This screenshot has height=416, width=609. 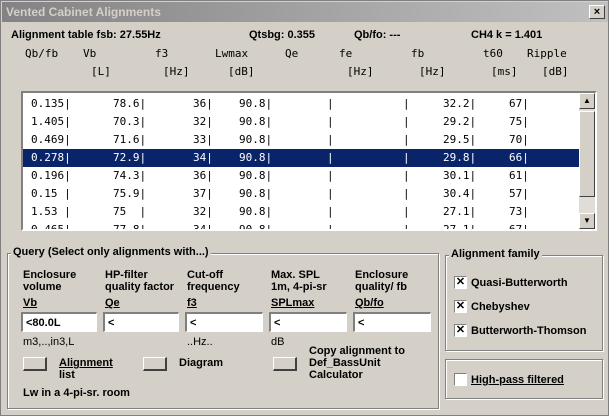 What do you see at coordinates (203, 193) in the screenshot?
I see `cell-f3: 37|` at bounding box center [203, 193].